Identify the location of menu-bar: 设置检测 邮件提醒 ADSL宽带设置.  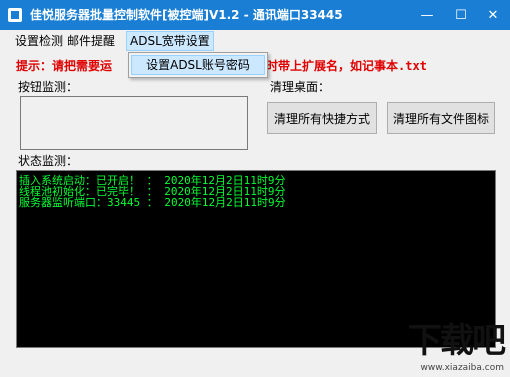
(255, 41).